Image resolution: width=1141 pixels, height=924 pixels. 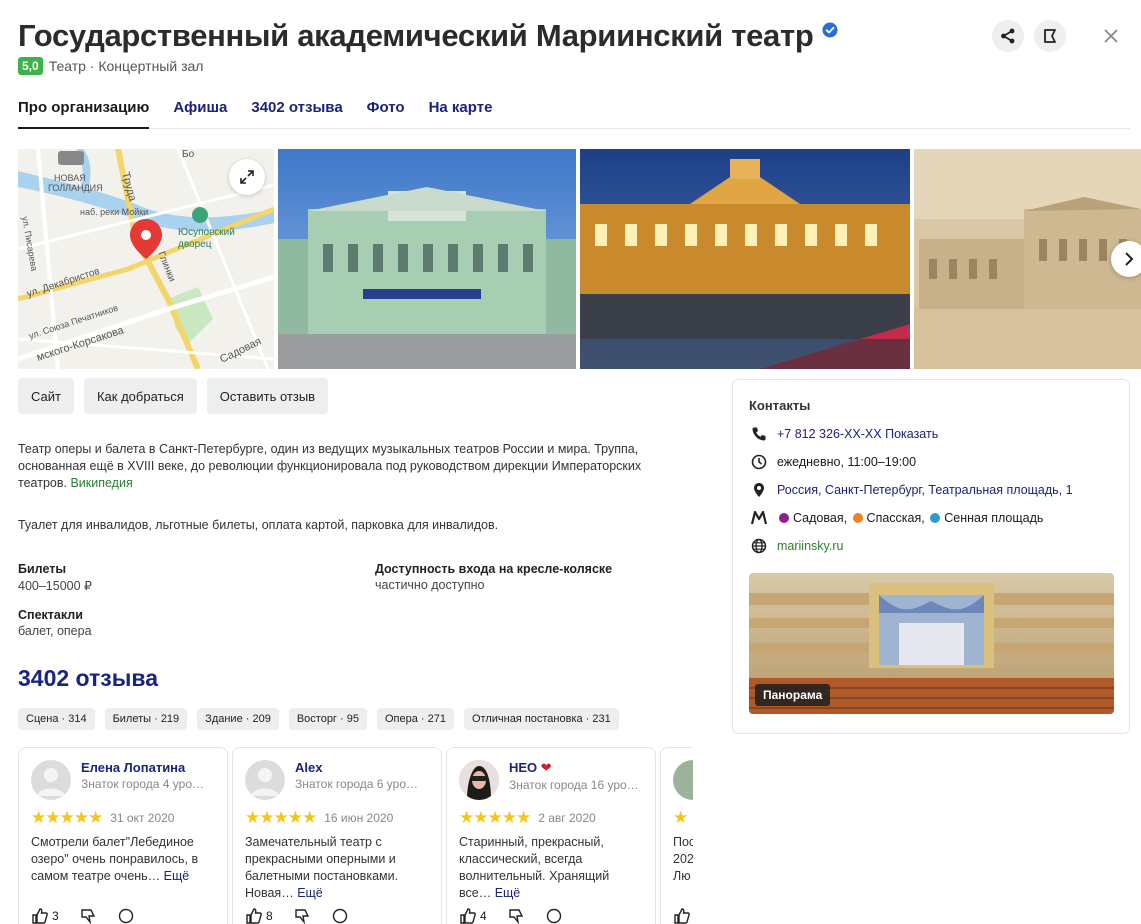 What do you see at coordinates (415, 719) in the screenshot?
I see `chip-opera: Опера · 271` at bounding box center [415, 719].